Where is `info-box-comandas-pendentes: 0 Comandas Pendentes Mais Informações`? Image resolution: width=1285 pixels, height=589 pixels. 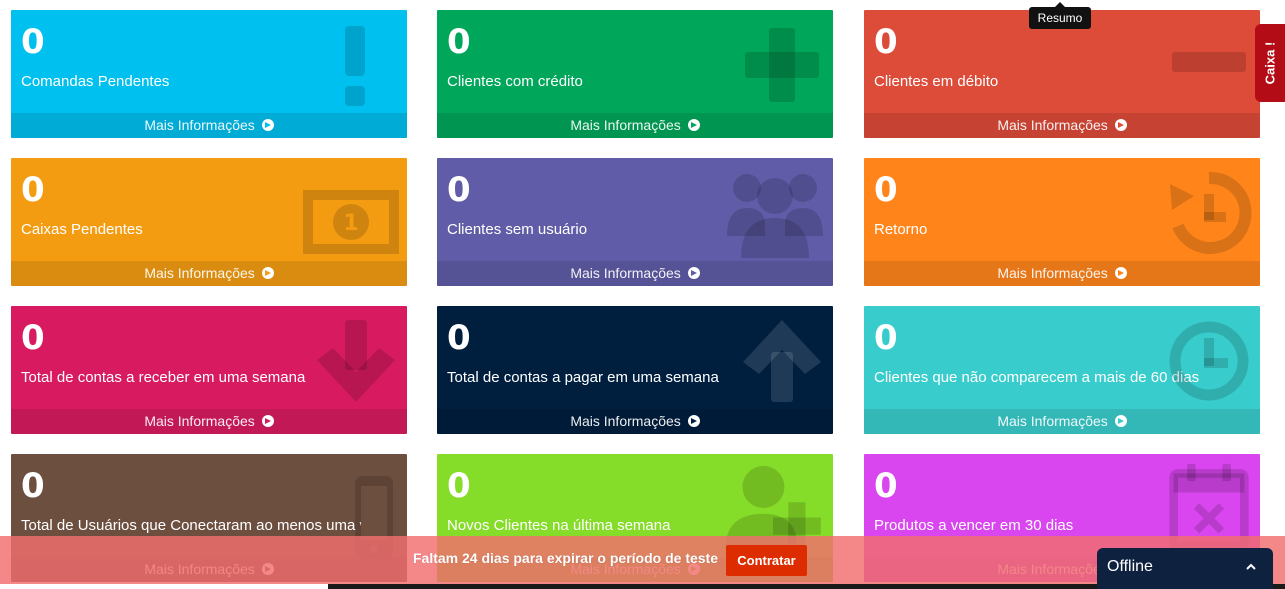
info-box-comandas-pendentes: 0 Comandas Pendentes Mais Informações is located at coordinates (209, 74).